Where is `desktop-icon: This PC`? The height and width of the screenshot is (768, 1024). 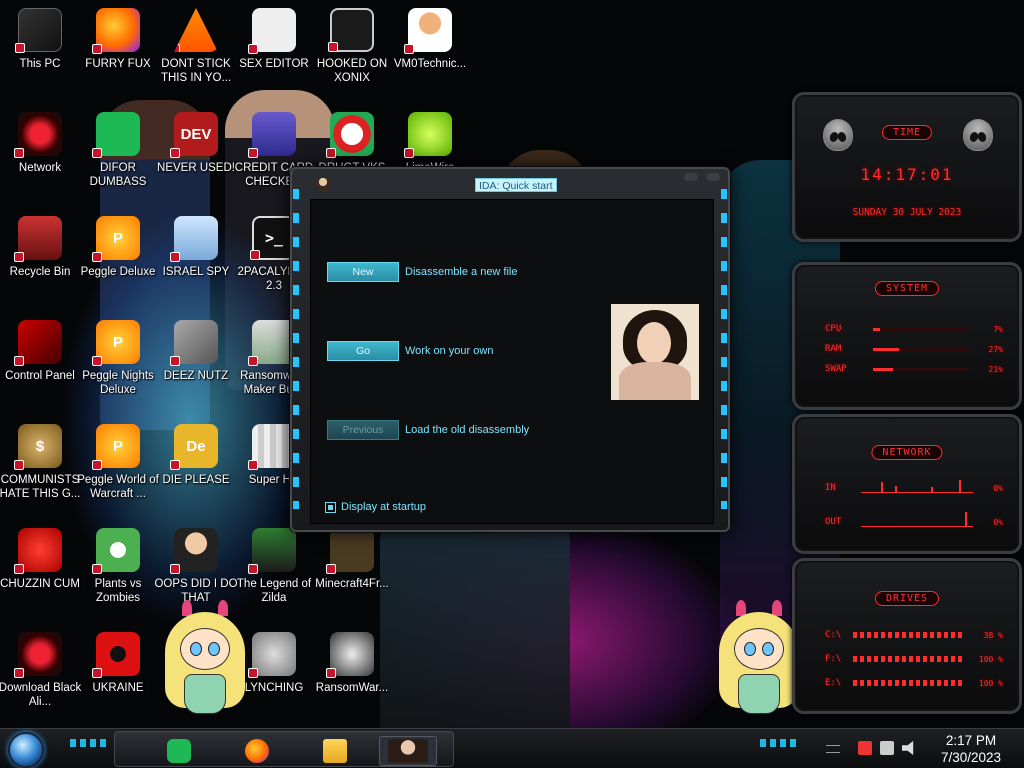 desktop-icon: This PC is located at coordinates (40, 50).